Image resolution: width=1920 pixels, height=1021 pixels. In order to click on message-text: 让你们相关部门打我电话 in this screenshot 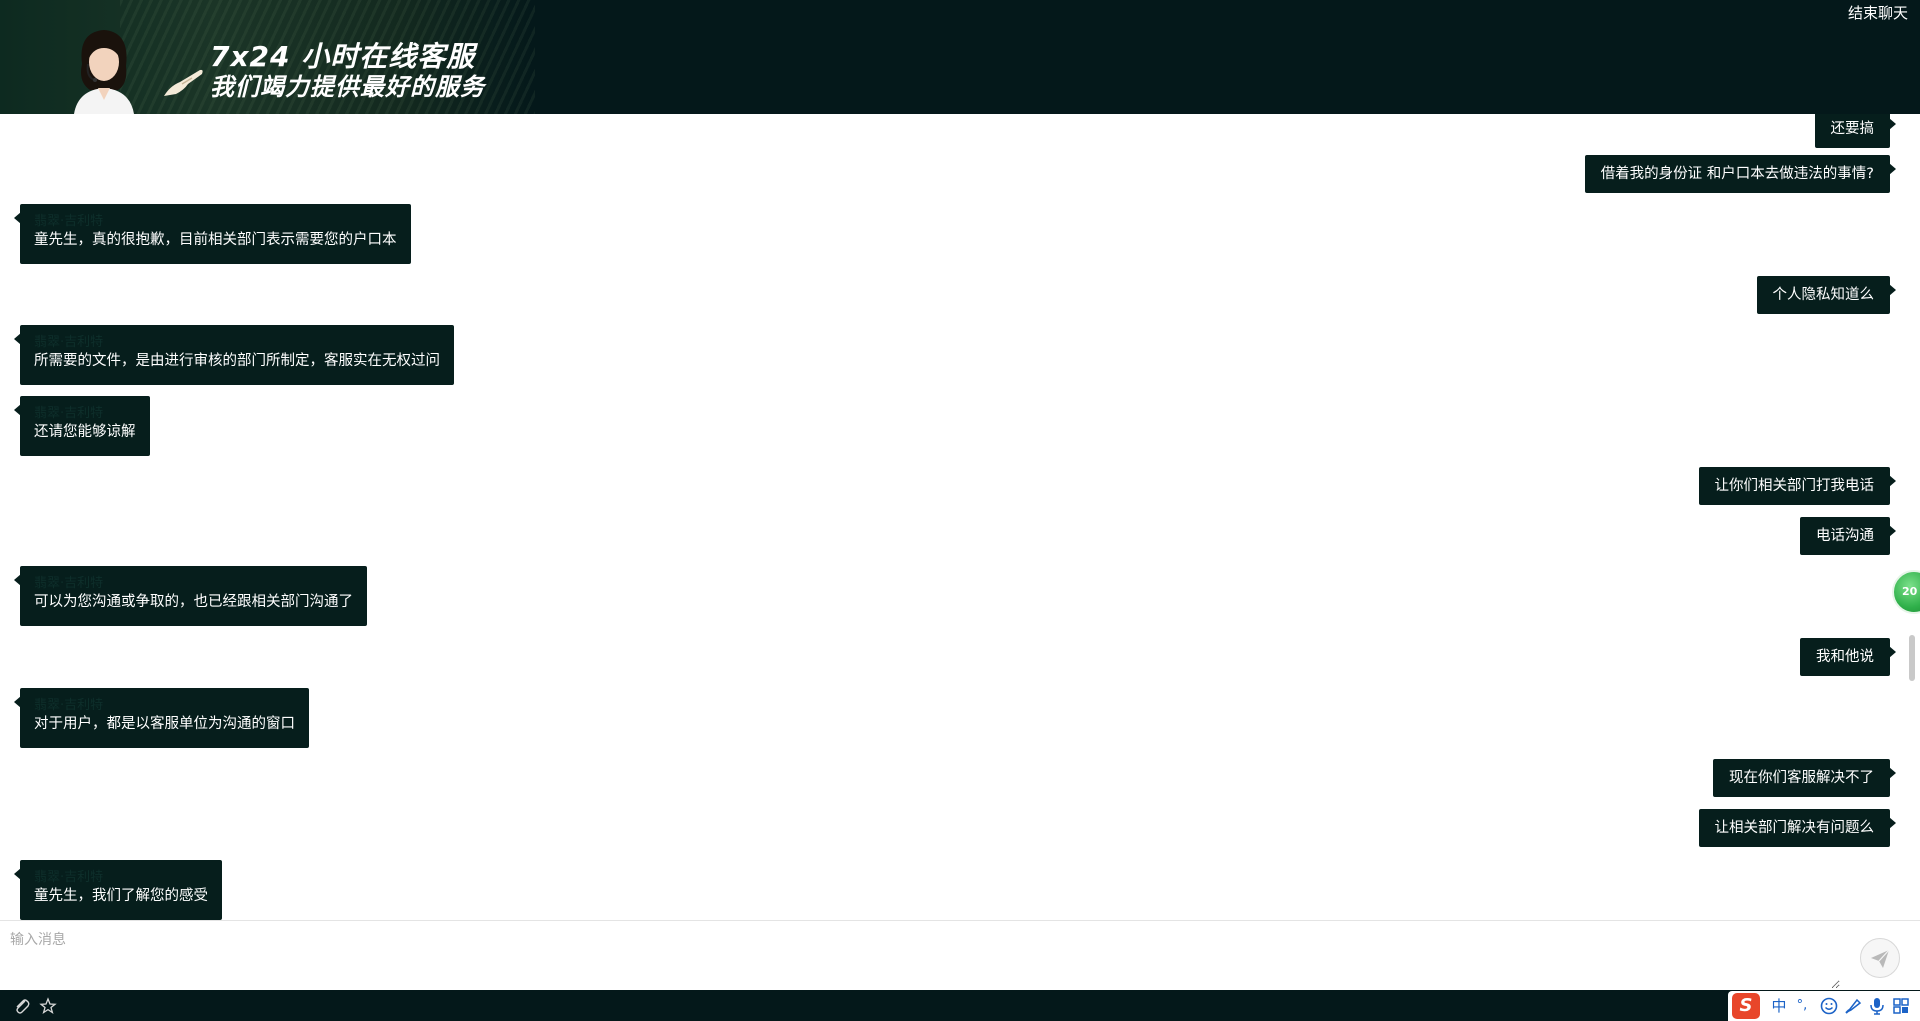, I will do `click(1794, 486)`.